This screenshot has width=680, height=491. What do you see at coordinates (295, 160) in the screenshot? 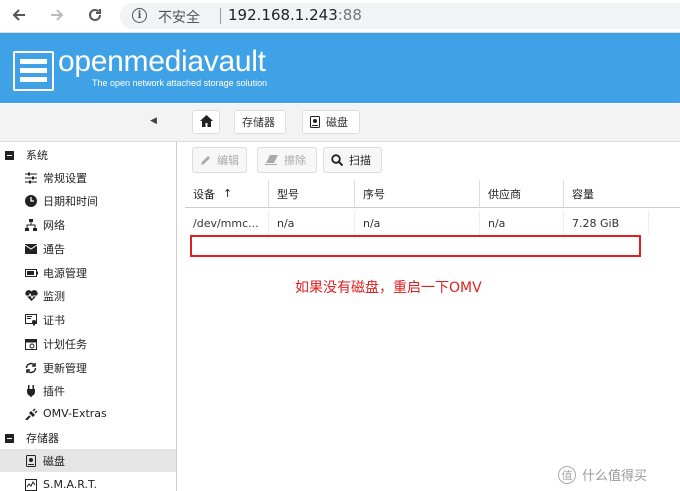
I see `wipe-button-label: 擦除` at bounding box center [295, 160].